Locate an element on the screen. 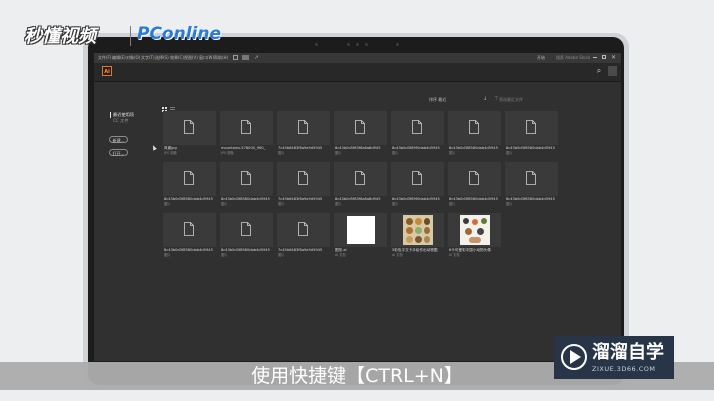  menu-view: 视图(V) is located at coordinates (191, 58).